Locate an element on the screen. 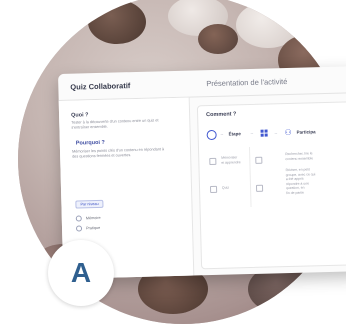 The height and width of the screenshot is (324, 346). step-label: Étape is located at coordinates (234, 134).